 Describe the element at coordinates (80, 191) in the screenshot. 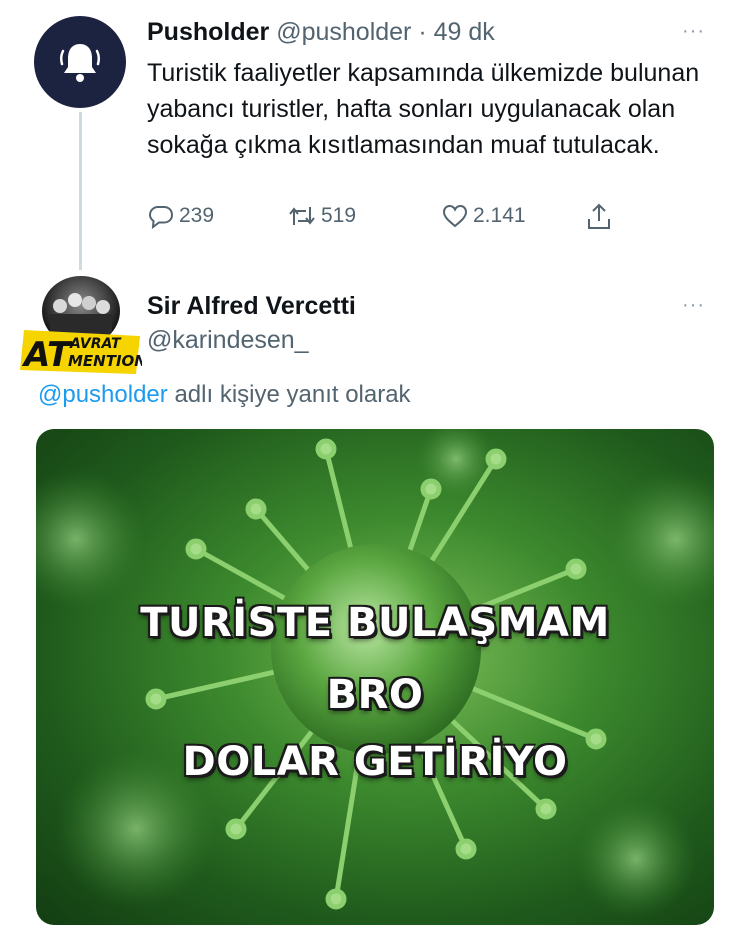

I see `thread-connector-line` at that location.